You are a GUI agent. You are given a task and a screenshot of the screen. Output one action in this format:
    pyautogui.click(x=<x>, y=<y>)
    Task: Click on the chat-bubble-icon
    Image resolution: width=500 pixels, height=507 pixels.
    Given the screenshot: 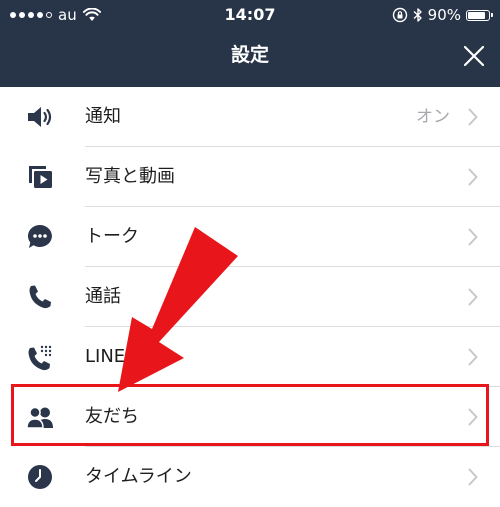 What is the action you would take?
    pyautogui.click(x=40, y=237)
    